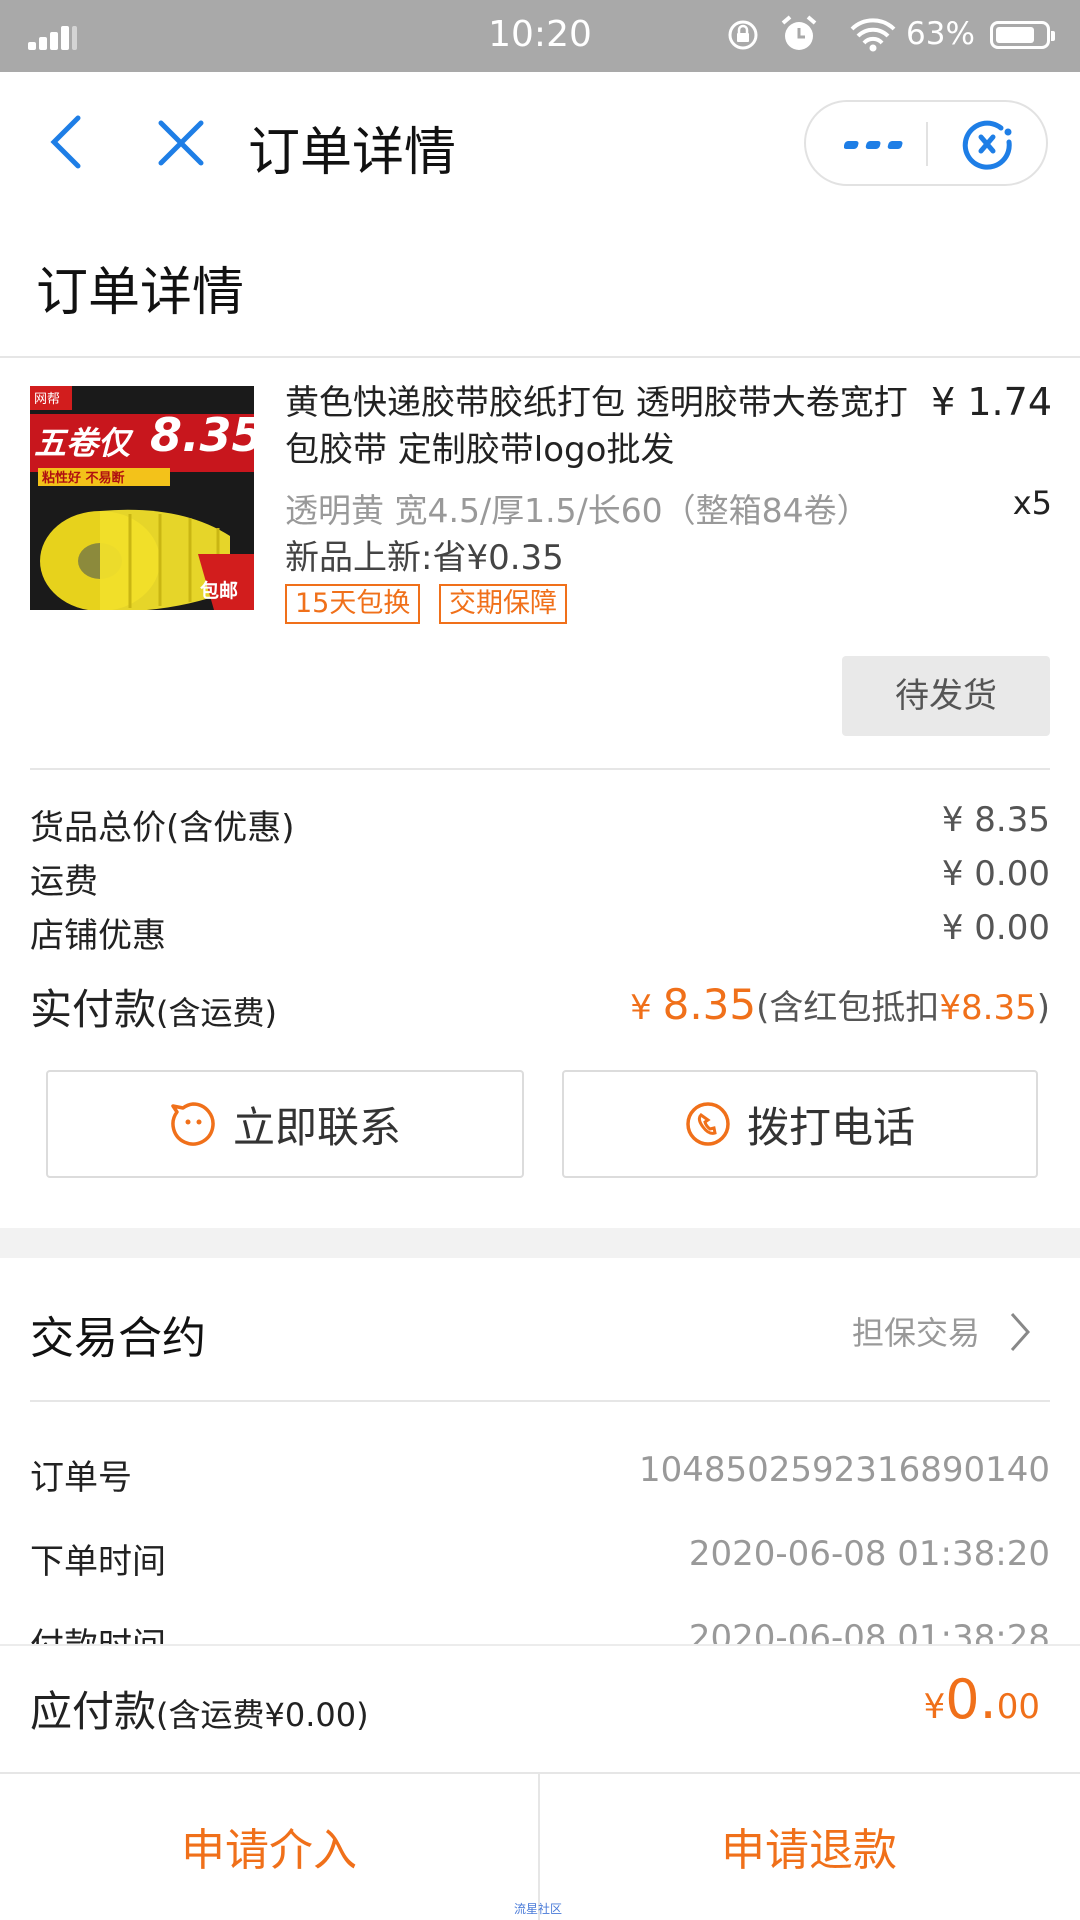 Image resolution: width=1080 pixels, height=1920 pixels. What do you see at coordinates (1032, 503) in the screenshot?
I see `product-quantity: x5` at bounding box center [1032, 503].